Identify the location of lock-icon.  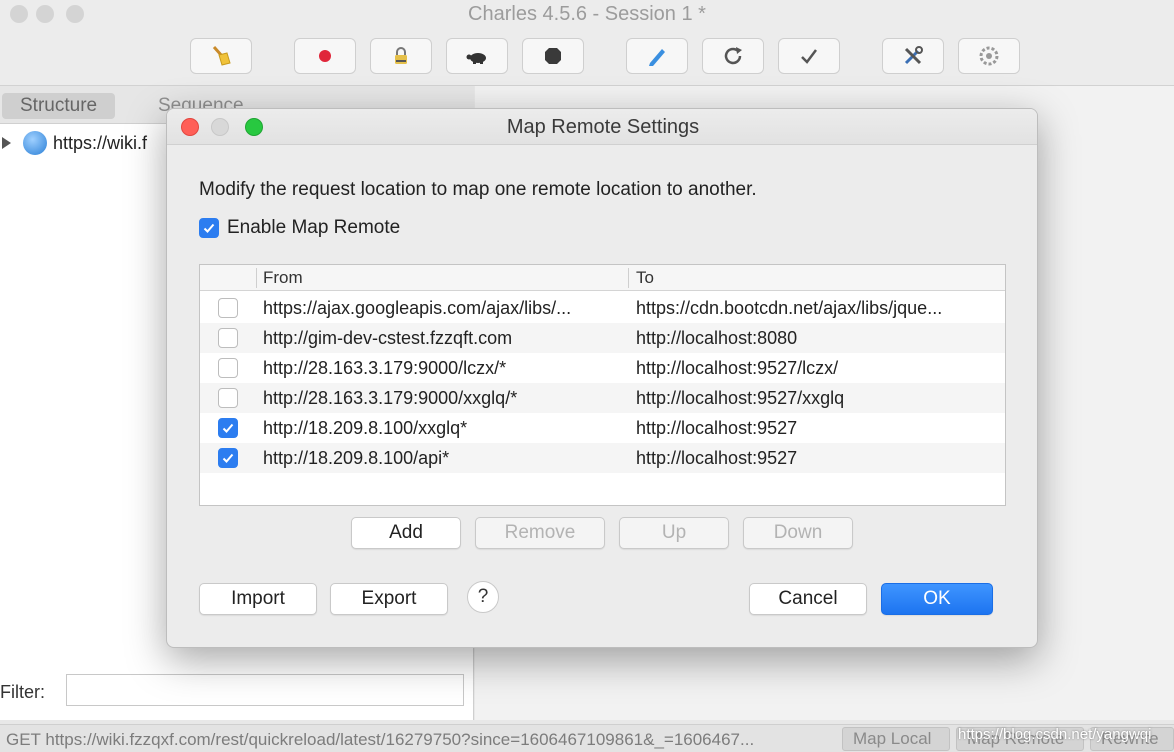
(401, 55).